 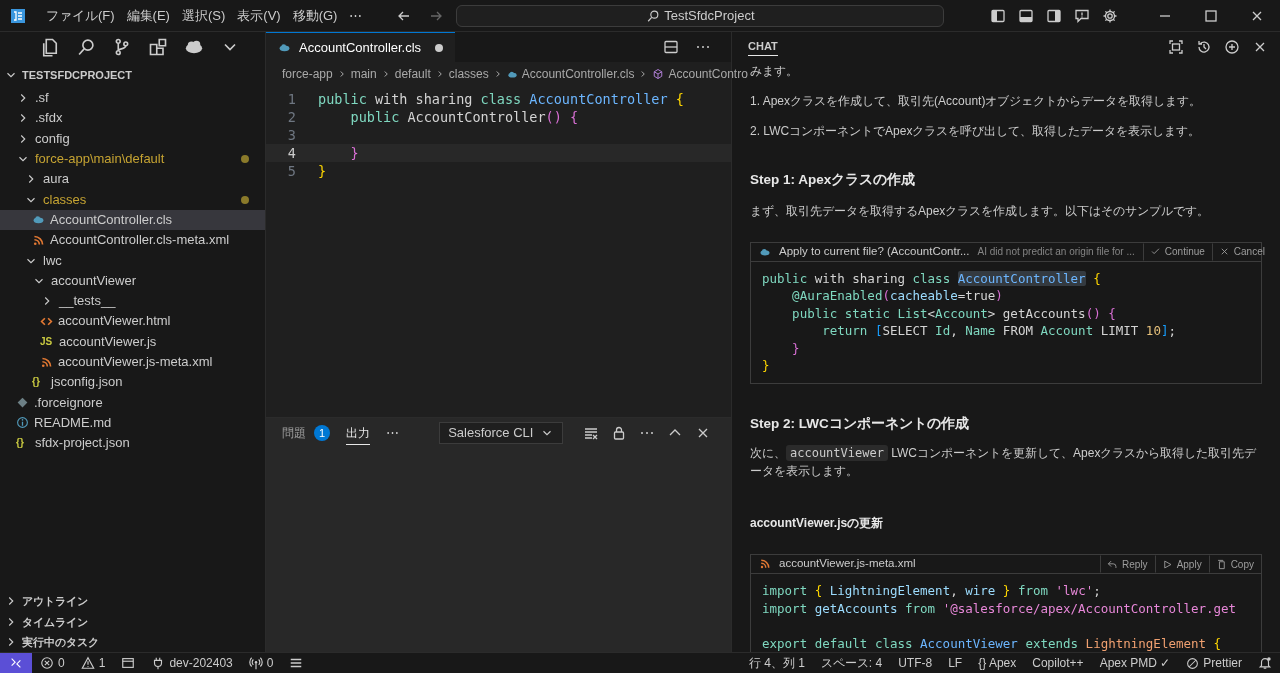 What do you see at coordinates (132, 423) in the screenshot?
I see `tree-item: README.md` at bounding box center [132, 423].